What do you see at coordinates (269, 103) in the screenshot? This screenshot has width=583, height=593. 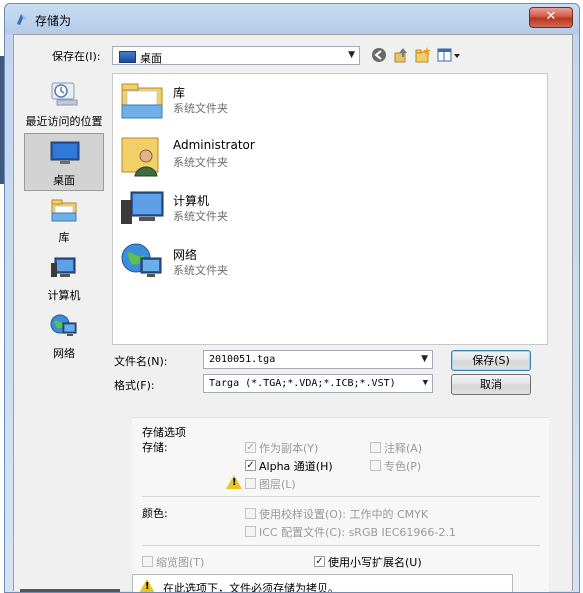 I see `list-item: 库 系统文件夹` at bounding box center [269, 103].